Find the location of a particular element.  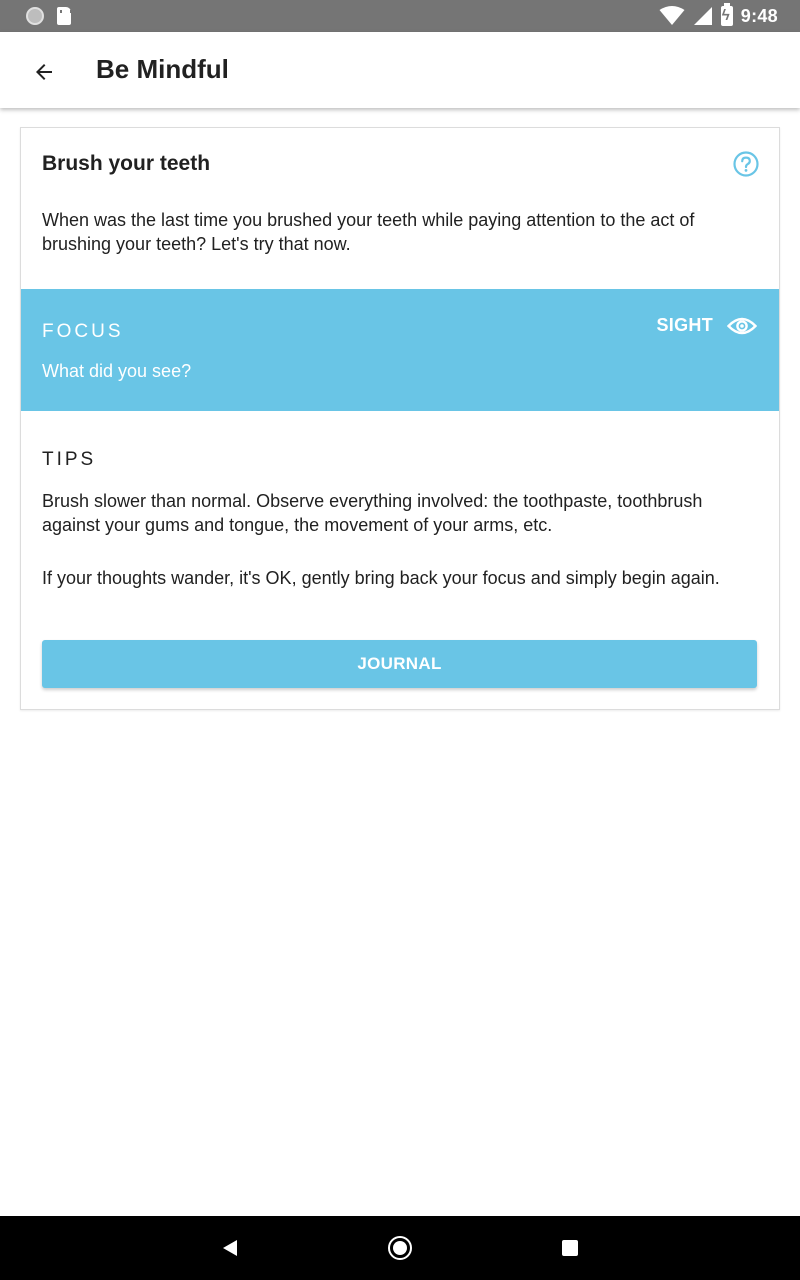

nav-recents-icon is located at coordinates (570, 1248).